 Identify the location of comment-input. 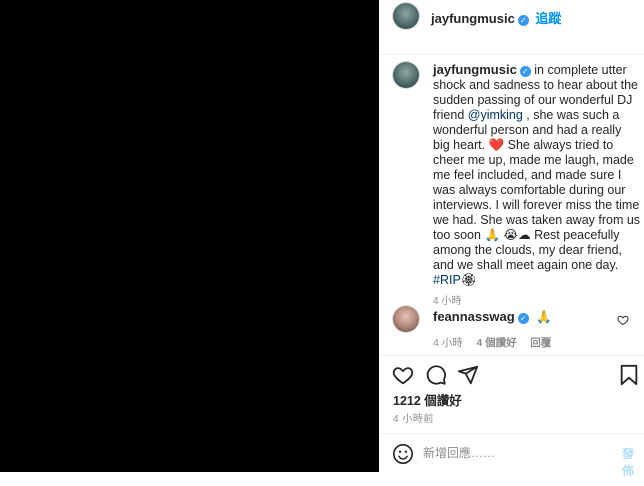
(508, 453).